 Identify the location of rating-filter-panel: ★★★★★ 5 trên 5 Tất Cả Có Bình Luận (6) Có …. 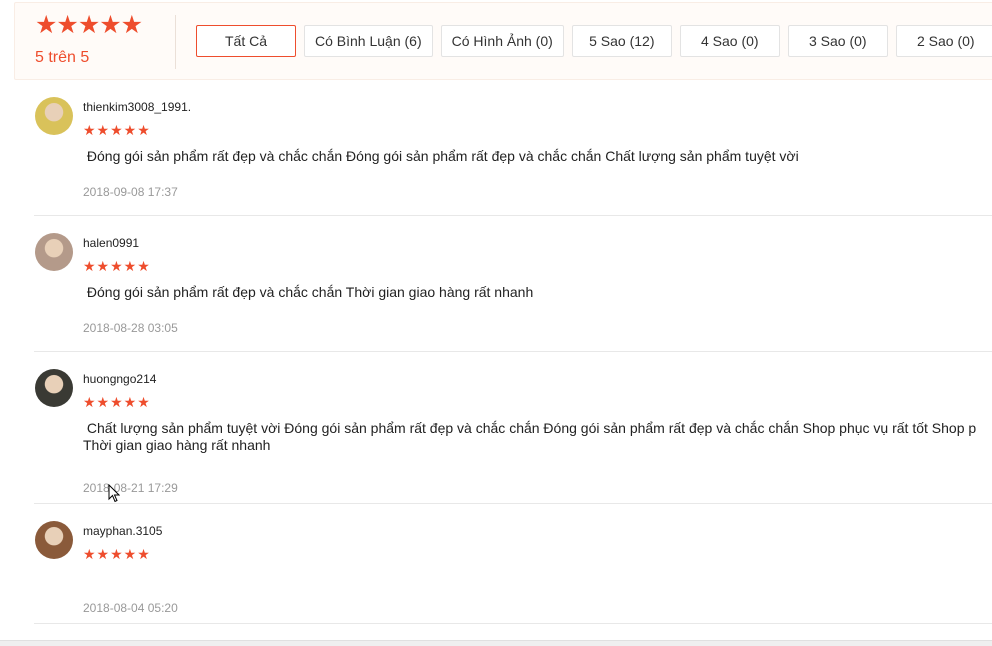
(503, 41).